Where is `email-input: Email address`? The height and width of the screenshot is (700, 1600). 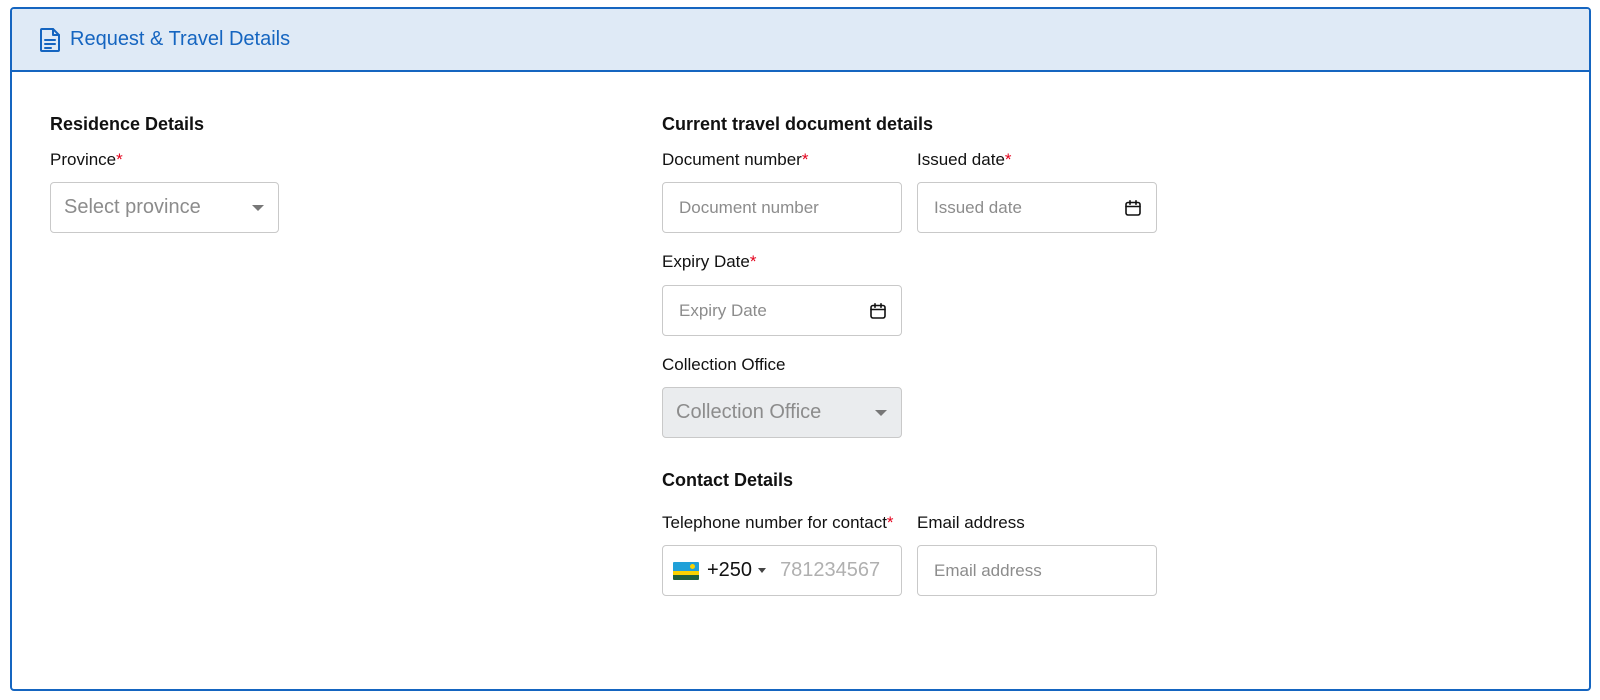
email-input: Email address is located at coordinates (1037, 570).